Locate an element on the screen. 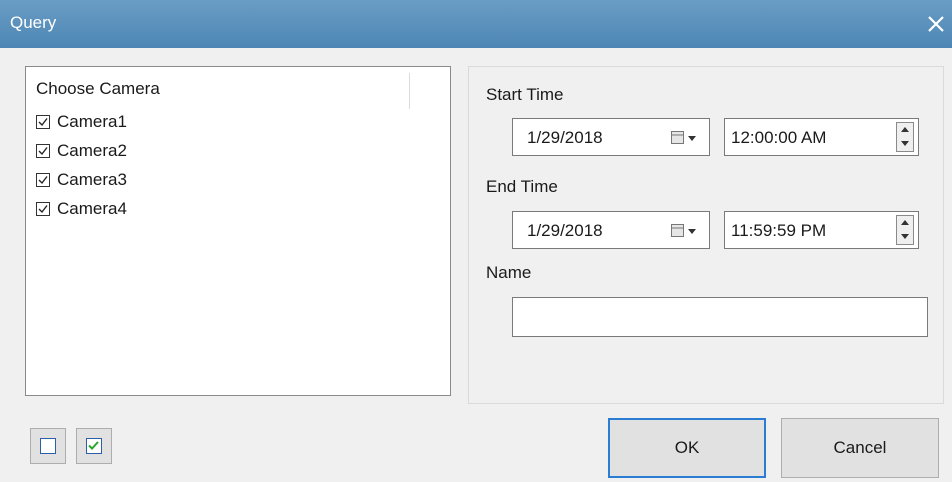 This screenshot has height=482, width=952. camera-item-4: Camera4 is located at coordinates (81, 209).